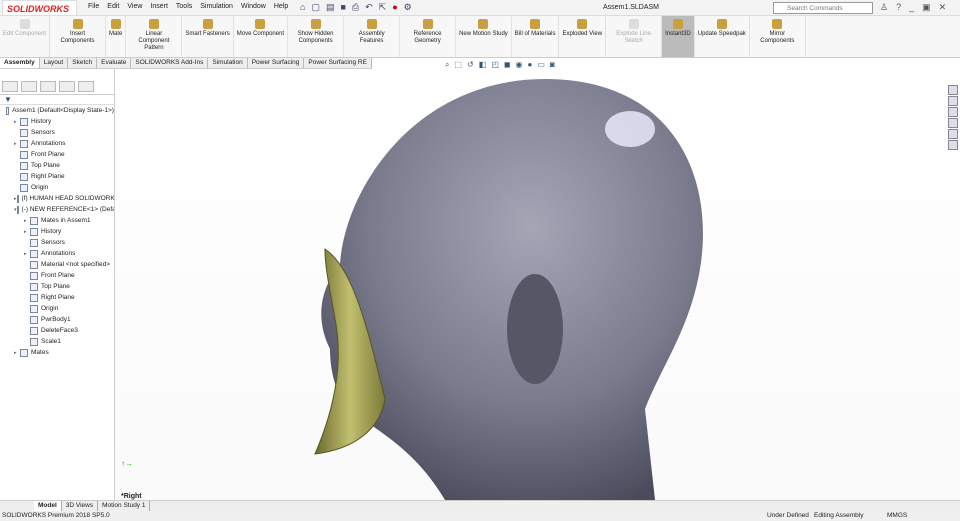 This screenshot has height=521, width=960. I want to click on tree-item: ▸ Mates in Assem1, so click(57, 220).